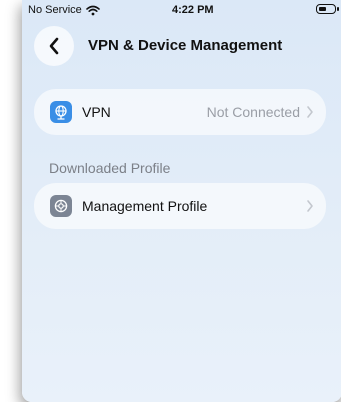  What do you see at coordinates (92, 10) in the screenshot?
I see `wifi-icon` at bounding box center [92, 10].